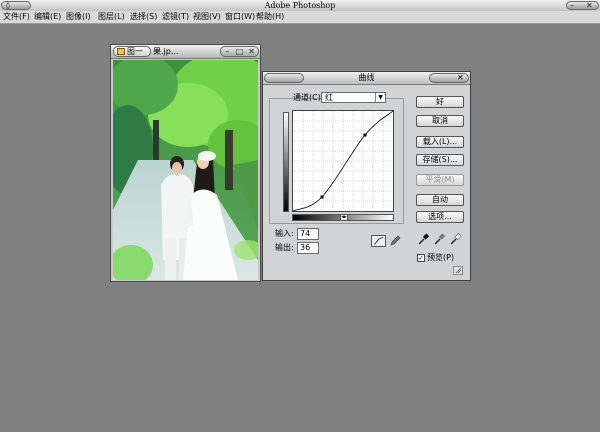  Describe the element at coordinates (380, 97) in the screenshot. I see `chevron-down-icon: ▼` at that location.